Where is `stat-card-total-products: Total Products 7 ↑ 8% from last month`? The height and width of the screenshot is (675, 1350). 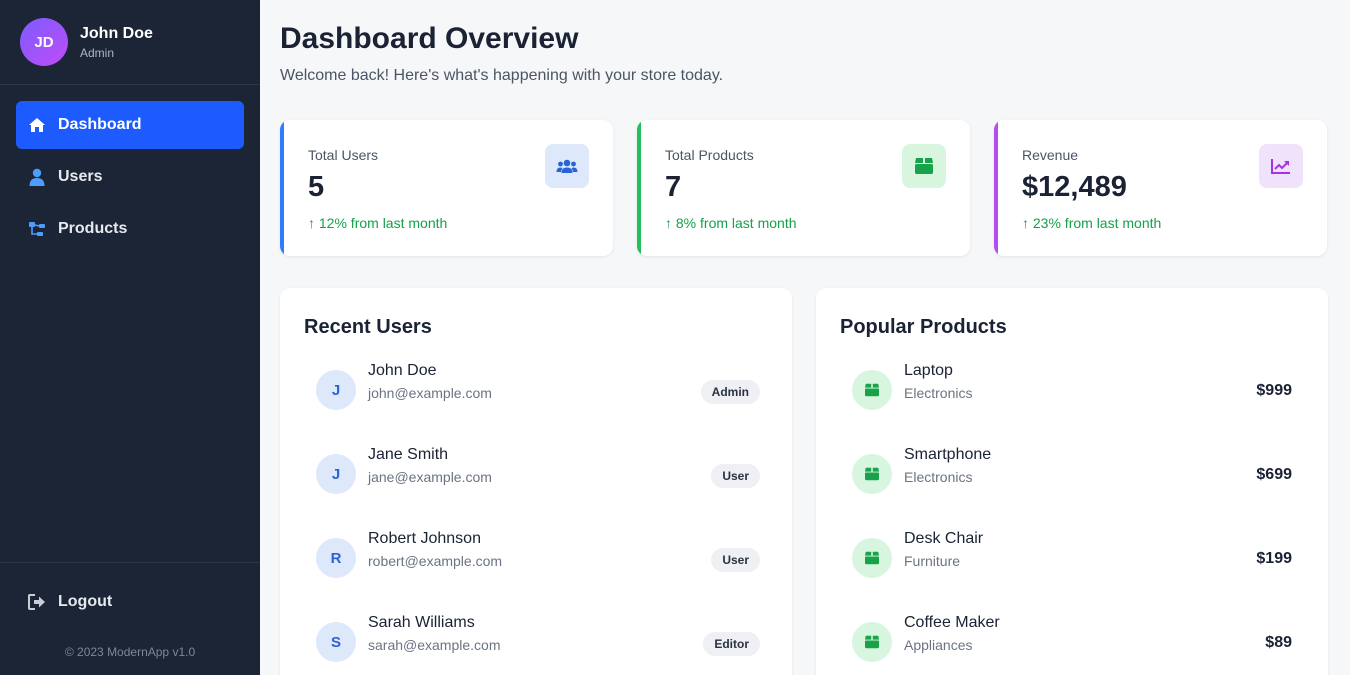
stat-card-total-products: Total Products 7 ↑ 8% from last month is located at coordinates (803, 188).